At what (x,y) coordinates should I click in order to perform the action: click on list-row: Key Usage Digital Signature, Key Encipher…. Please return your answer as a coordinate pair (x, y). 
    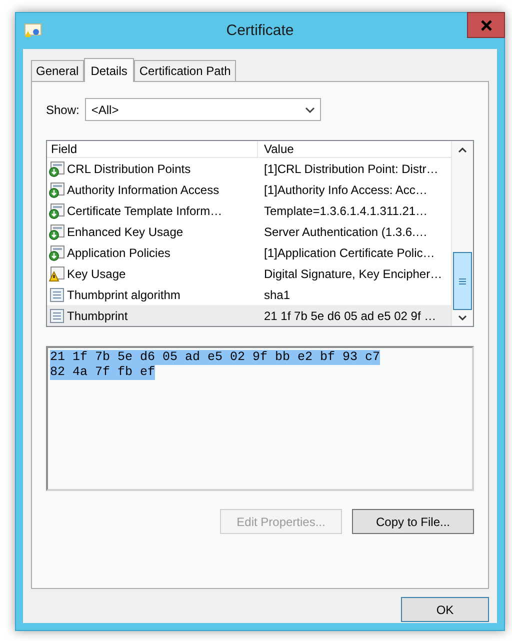
    Looking at the image, I should click on (249, 273).